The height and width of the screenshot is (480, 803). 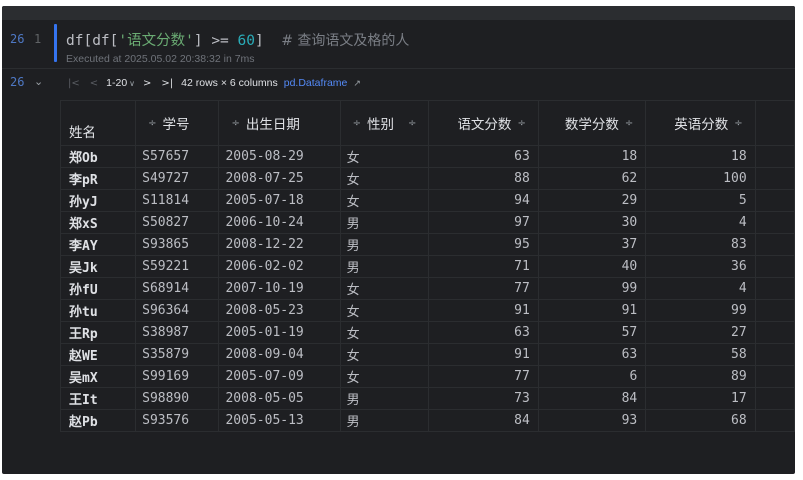 I want to click on cell-english: 17, so click(x=700, y=398).